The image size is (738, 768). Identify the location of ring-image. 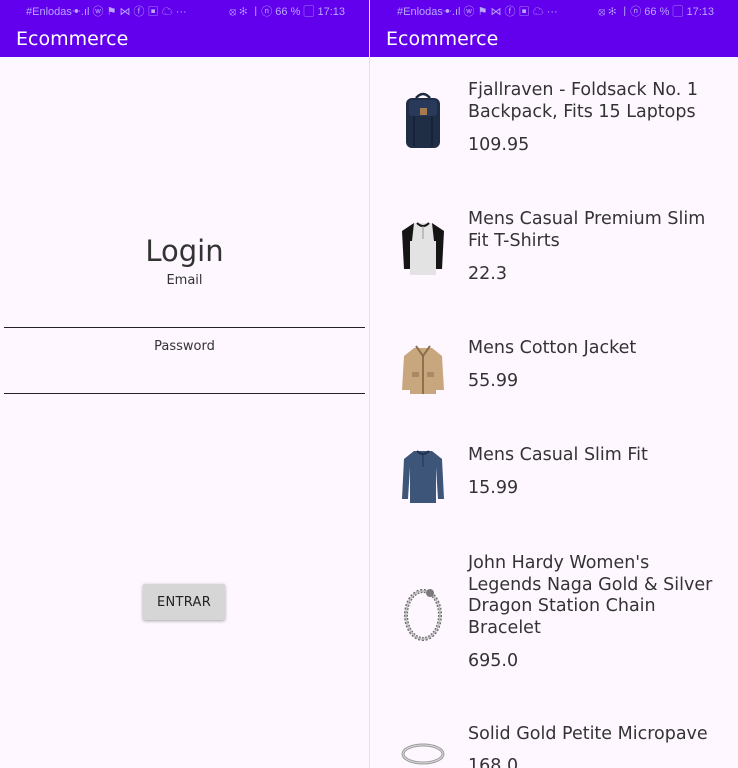
(423, 754).